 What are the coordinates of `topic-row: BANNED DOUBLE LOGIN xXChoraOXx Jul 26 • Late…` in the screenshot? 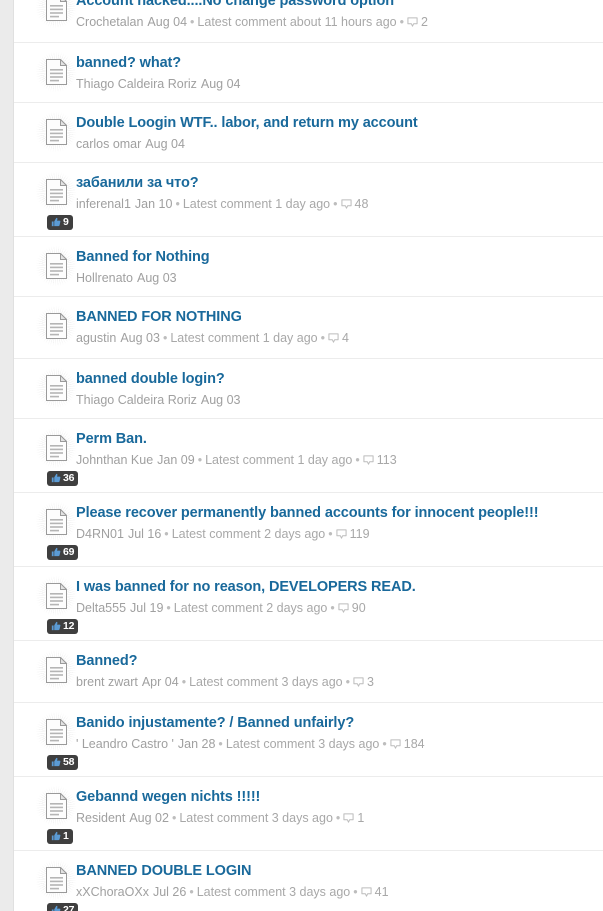 It's located at (308, 881).